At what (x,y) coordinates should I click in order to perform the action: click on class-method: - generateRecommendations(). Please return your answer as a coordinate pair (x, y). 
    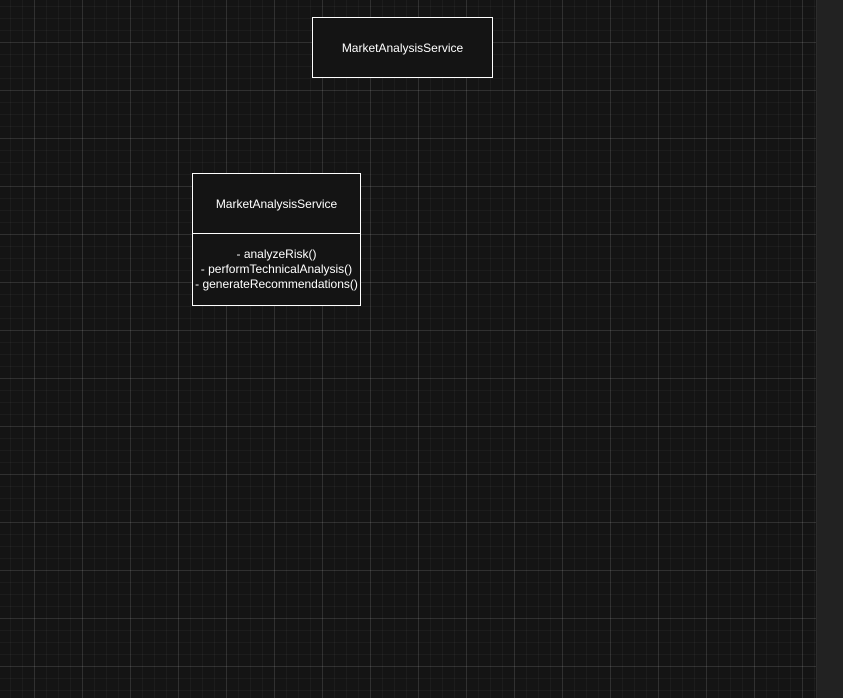
    Looking at the image, I should click on (276, 284).